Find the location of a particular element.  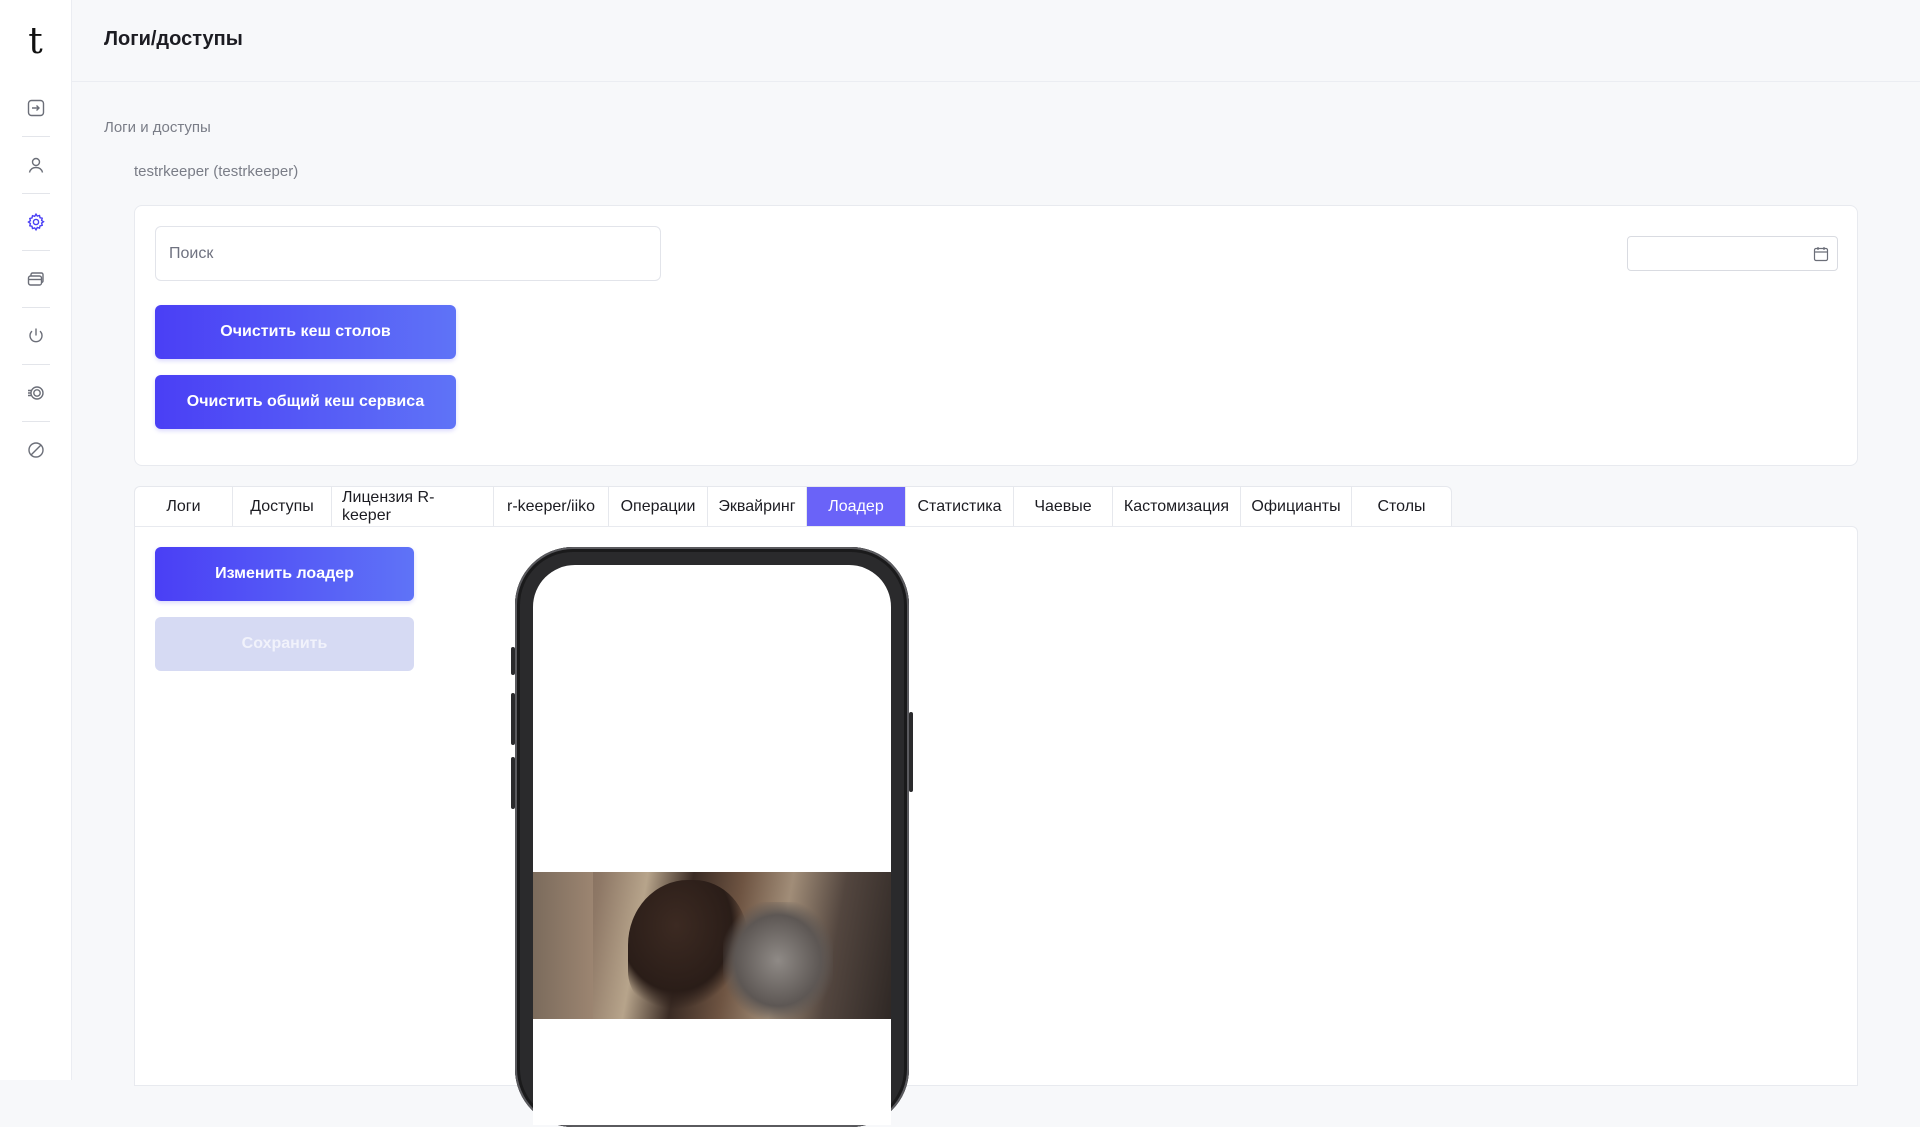

tab-logs: Логи is located at coordinates (184, 507).